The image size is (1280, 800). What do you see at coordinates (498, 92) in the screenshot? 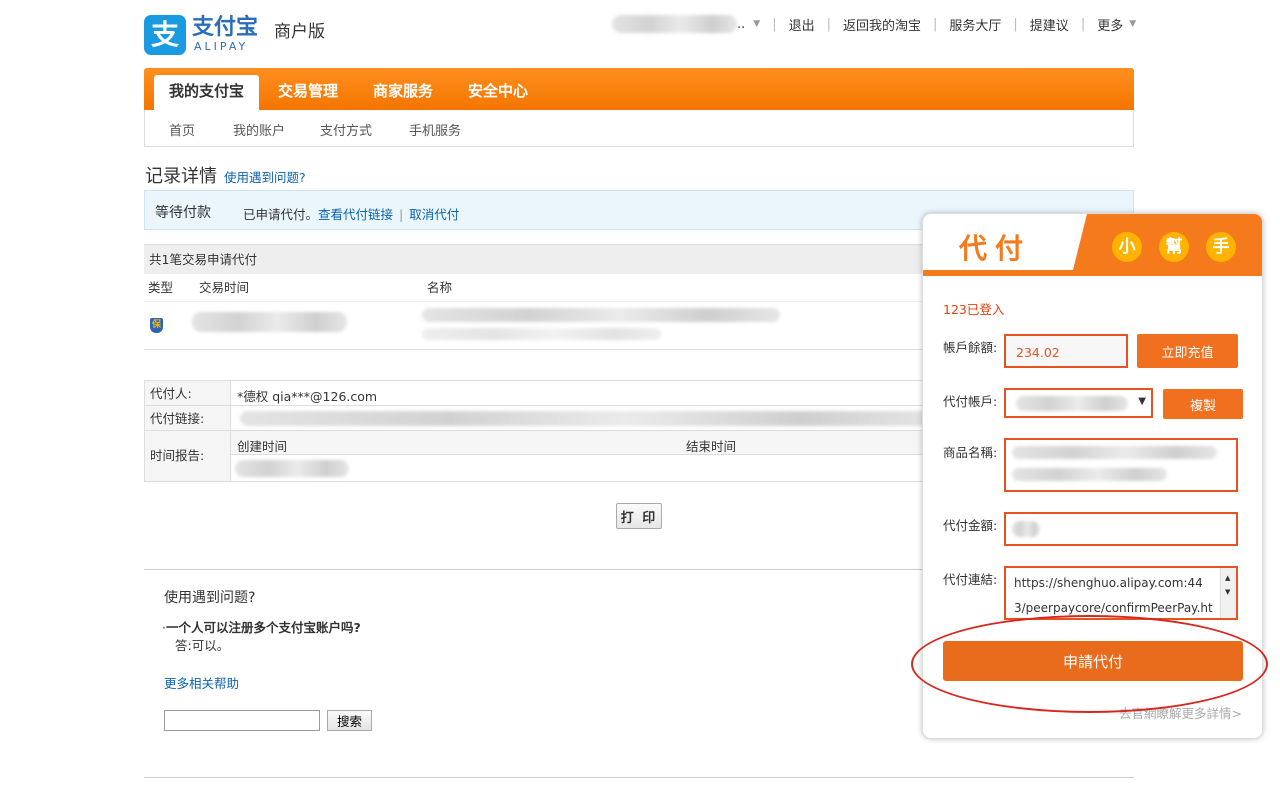
I see `tab-security-center: 安全中心` at bounding box center [498, 92].